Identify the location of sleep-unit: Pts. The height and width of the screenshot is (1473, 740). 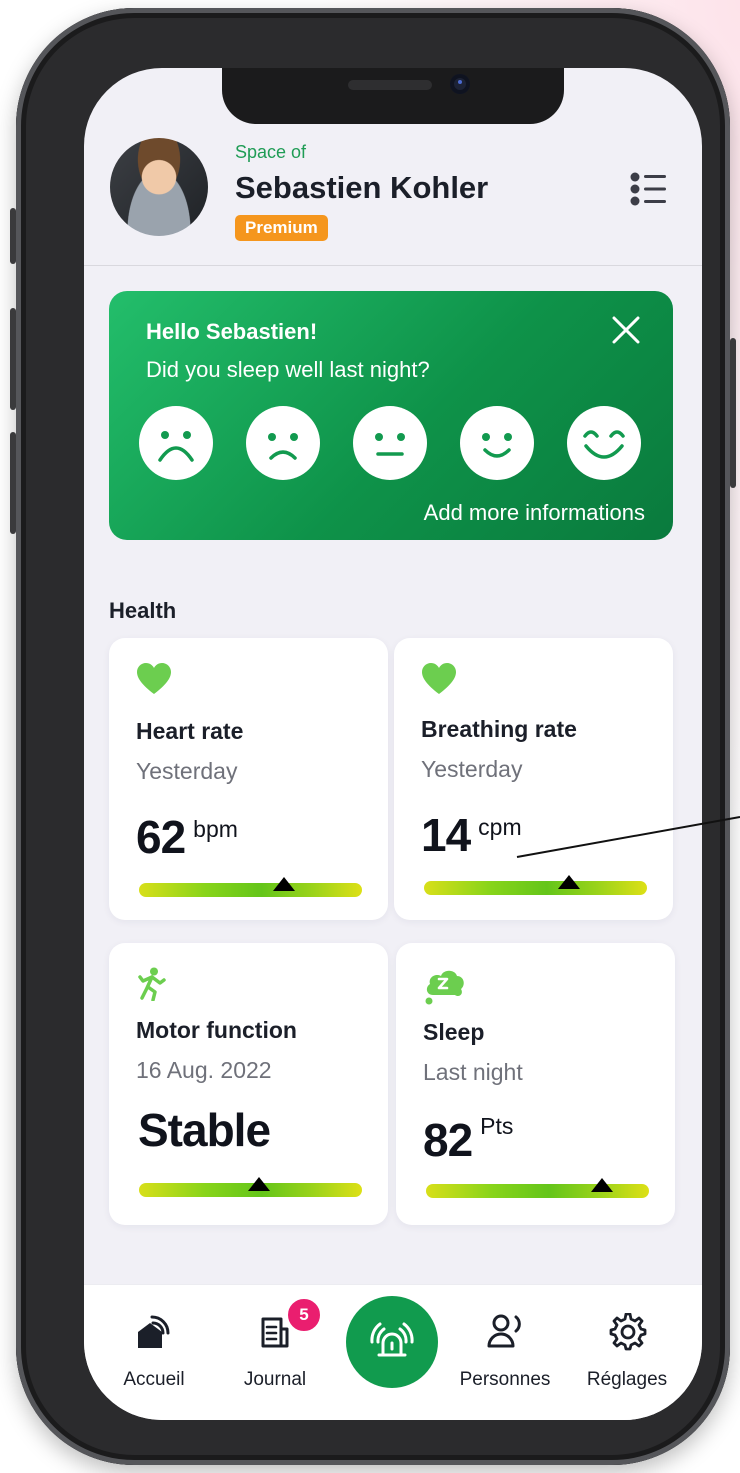
(497, 1126).